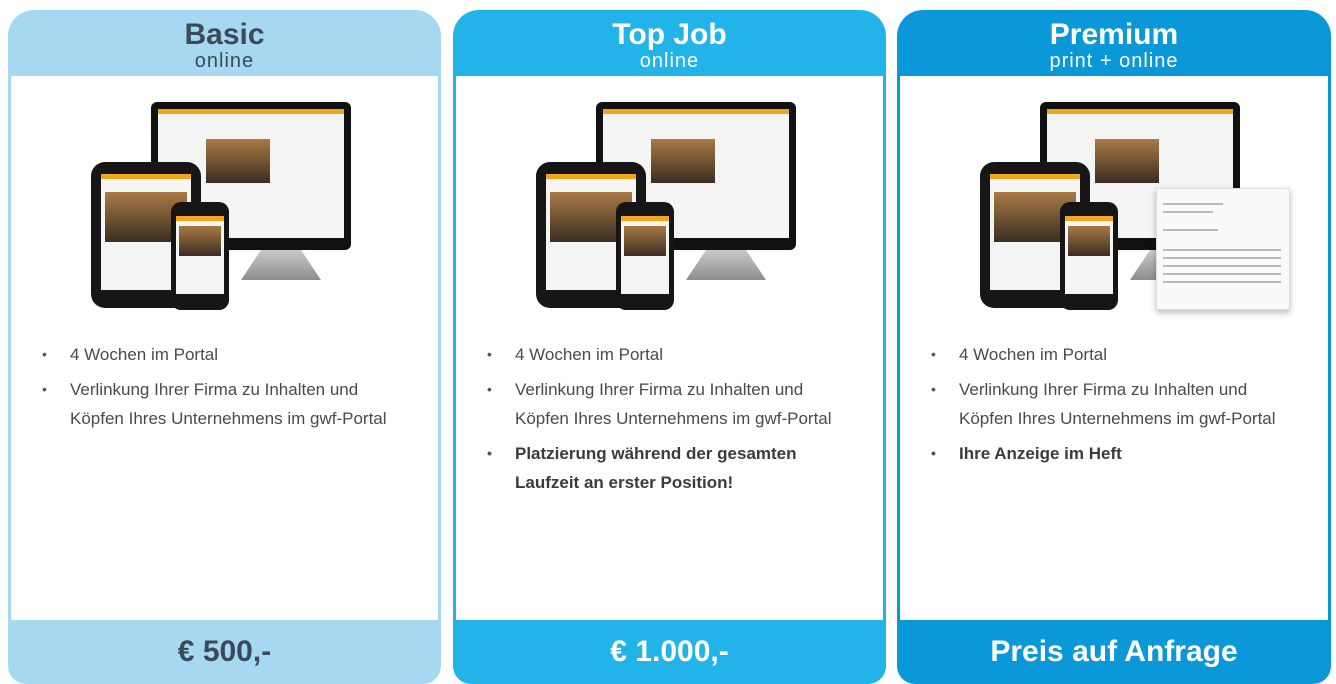 This screenshot has height=684, width=1336. Describe the element at coordinates (1114, 34) in the screenshot. I see `plan-title: Premium` at that location.